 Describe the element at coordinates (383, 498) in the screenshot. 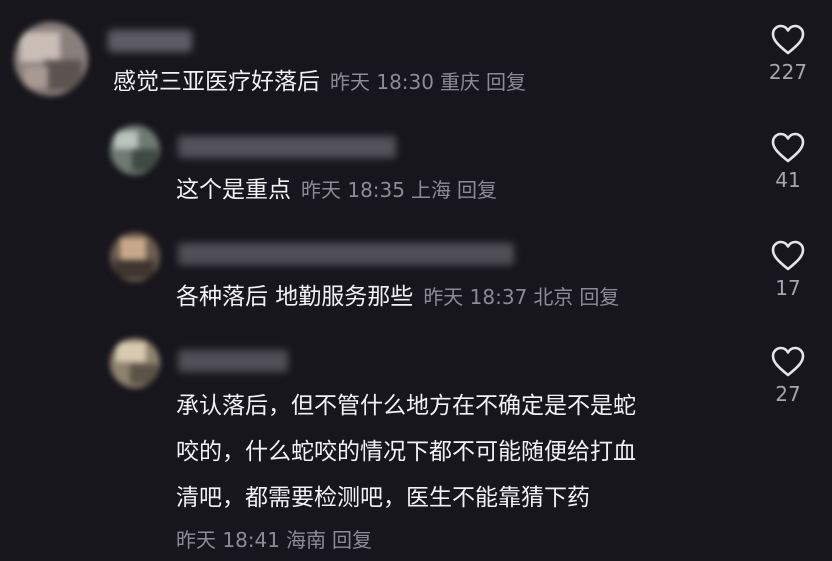

I see `comment-text-line: 清吧，都需要检测吧，医生不能靠猜下药` at that location.